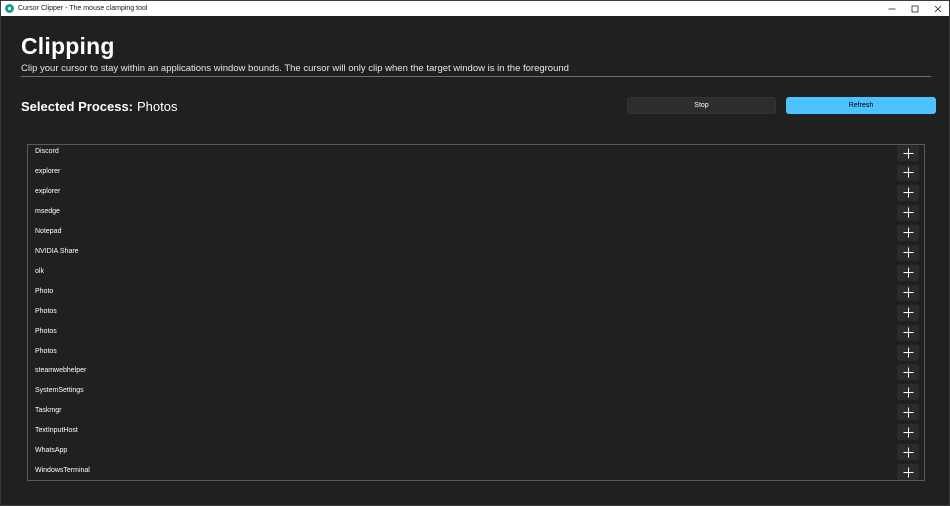 This screenshot has width=950, height=506. I want to click on process-row: TextInputHost, so click(476, 434).